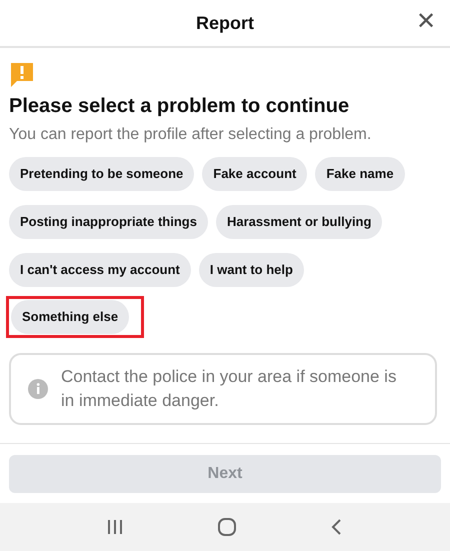 This screenshot has height=551, width=450. What do you see at coordinates (255, 174) in the screenshot?
I see `problem-chip: Fake account` at bounding box center [255, 174].